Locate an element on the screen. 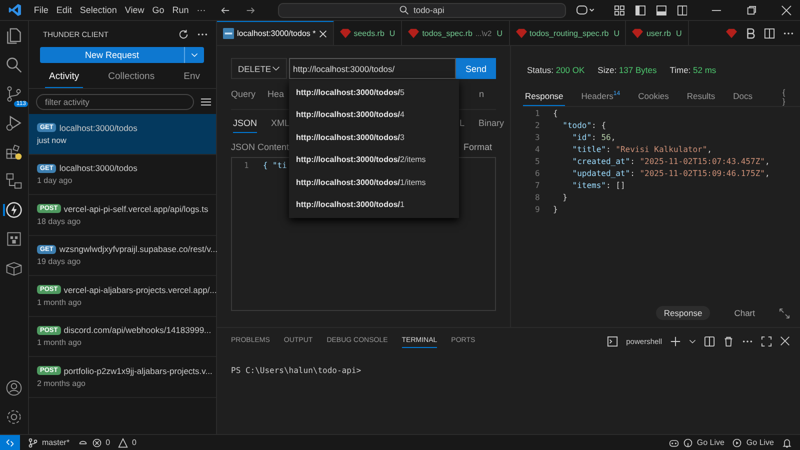 The height and width of the screenshot is (450, 800). code-line: "todo": { is located at coordinates (584, 125).